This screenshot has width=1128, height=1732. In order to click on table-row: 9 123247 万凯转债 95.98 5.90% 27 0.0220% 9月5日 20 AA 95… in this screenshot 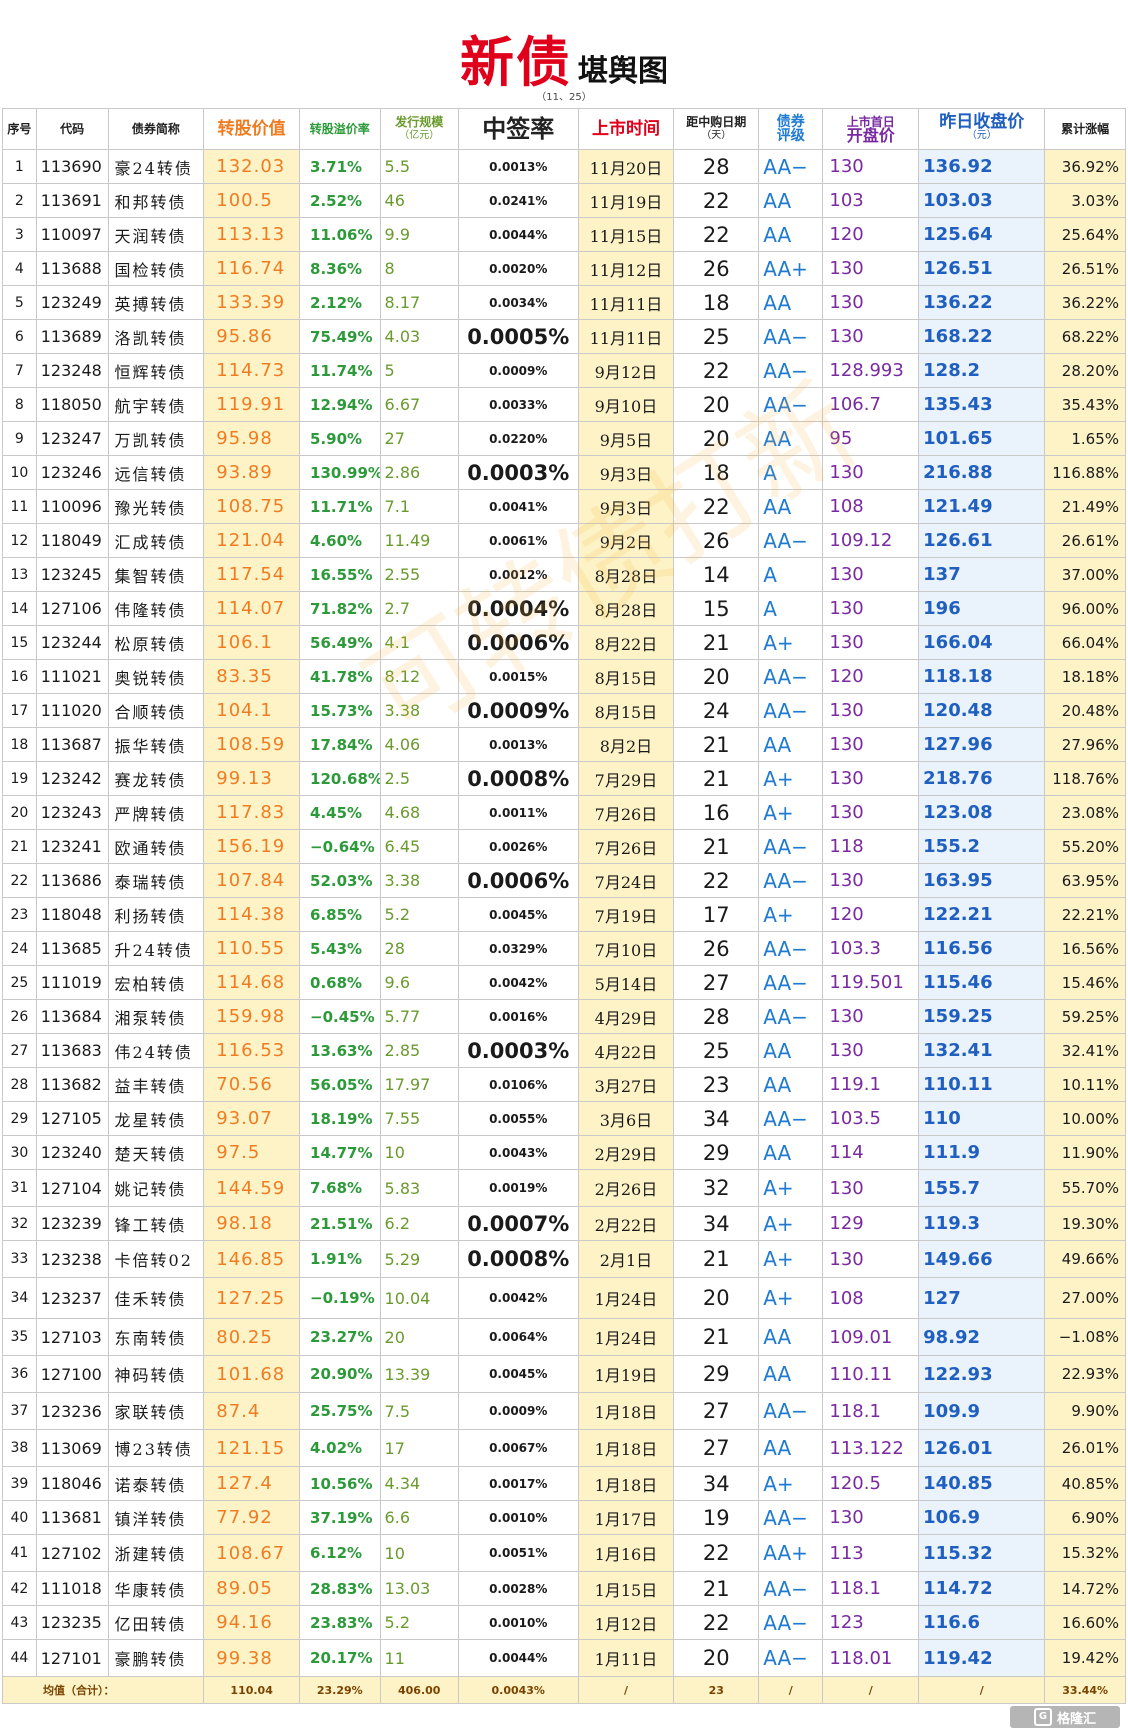, I will do `click(564, 438)`.